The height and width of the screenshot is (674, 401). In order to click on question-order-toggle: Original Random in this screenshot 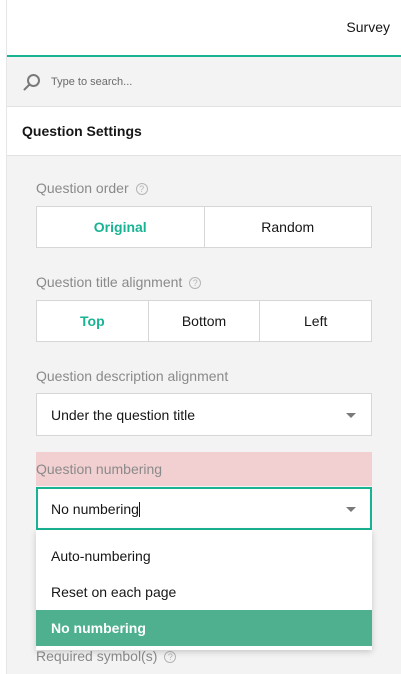, I will do `click(204, 227)`.